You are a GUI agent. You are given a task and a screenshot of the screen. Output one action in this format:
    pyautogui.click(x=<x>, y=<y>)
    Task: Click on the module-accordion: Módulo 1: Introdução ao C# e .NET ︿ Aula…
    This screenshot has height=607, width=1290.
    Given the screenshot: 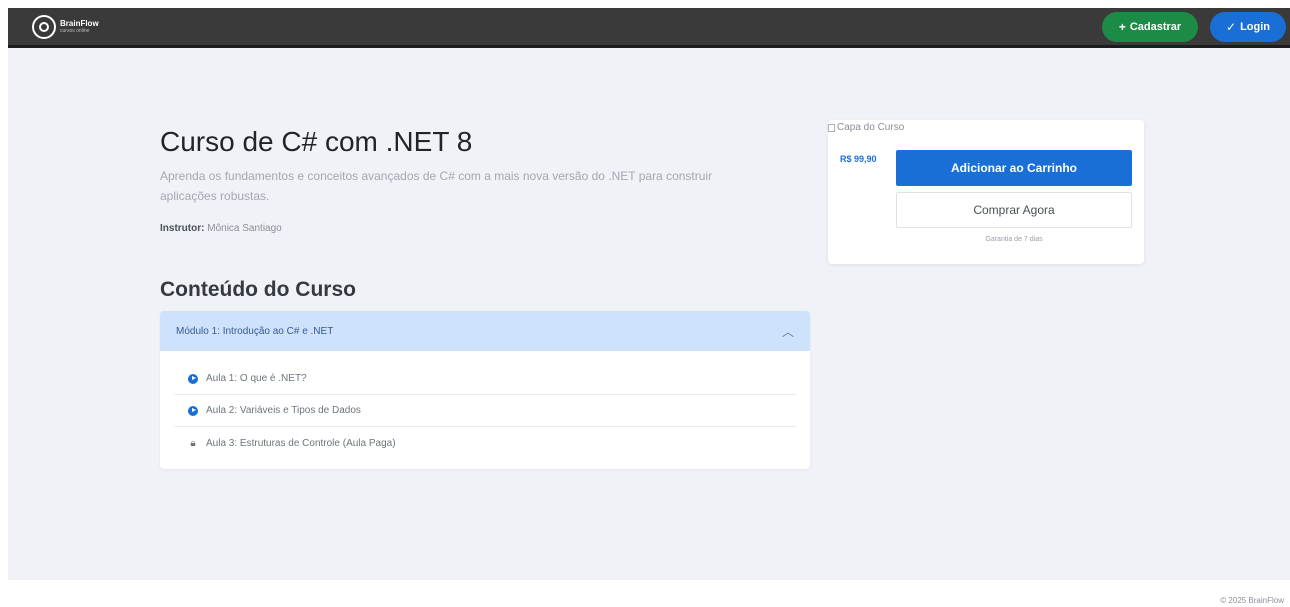 What is the action you would take?
    pyautogui.click(x=485, y=390)
    